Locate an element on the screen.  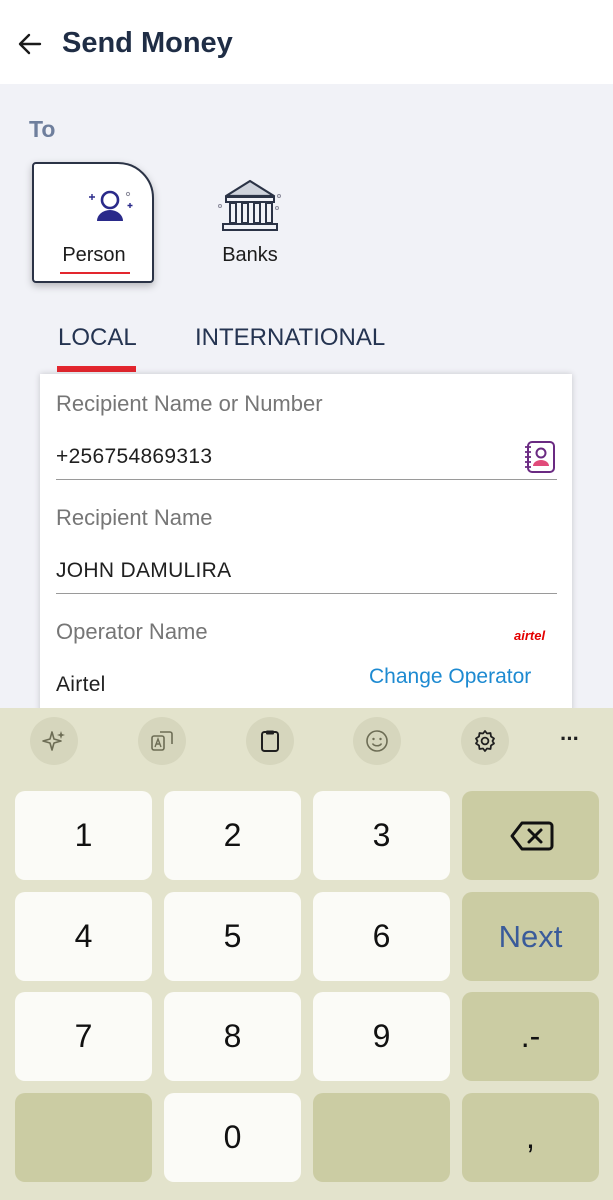
app-header: Send Money is located at coordinates (306, 42).